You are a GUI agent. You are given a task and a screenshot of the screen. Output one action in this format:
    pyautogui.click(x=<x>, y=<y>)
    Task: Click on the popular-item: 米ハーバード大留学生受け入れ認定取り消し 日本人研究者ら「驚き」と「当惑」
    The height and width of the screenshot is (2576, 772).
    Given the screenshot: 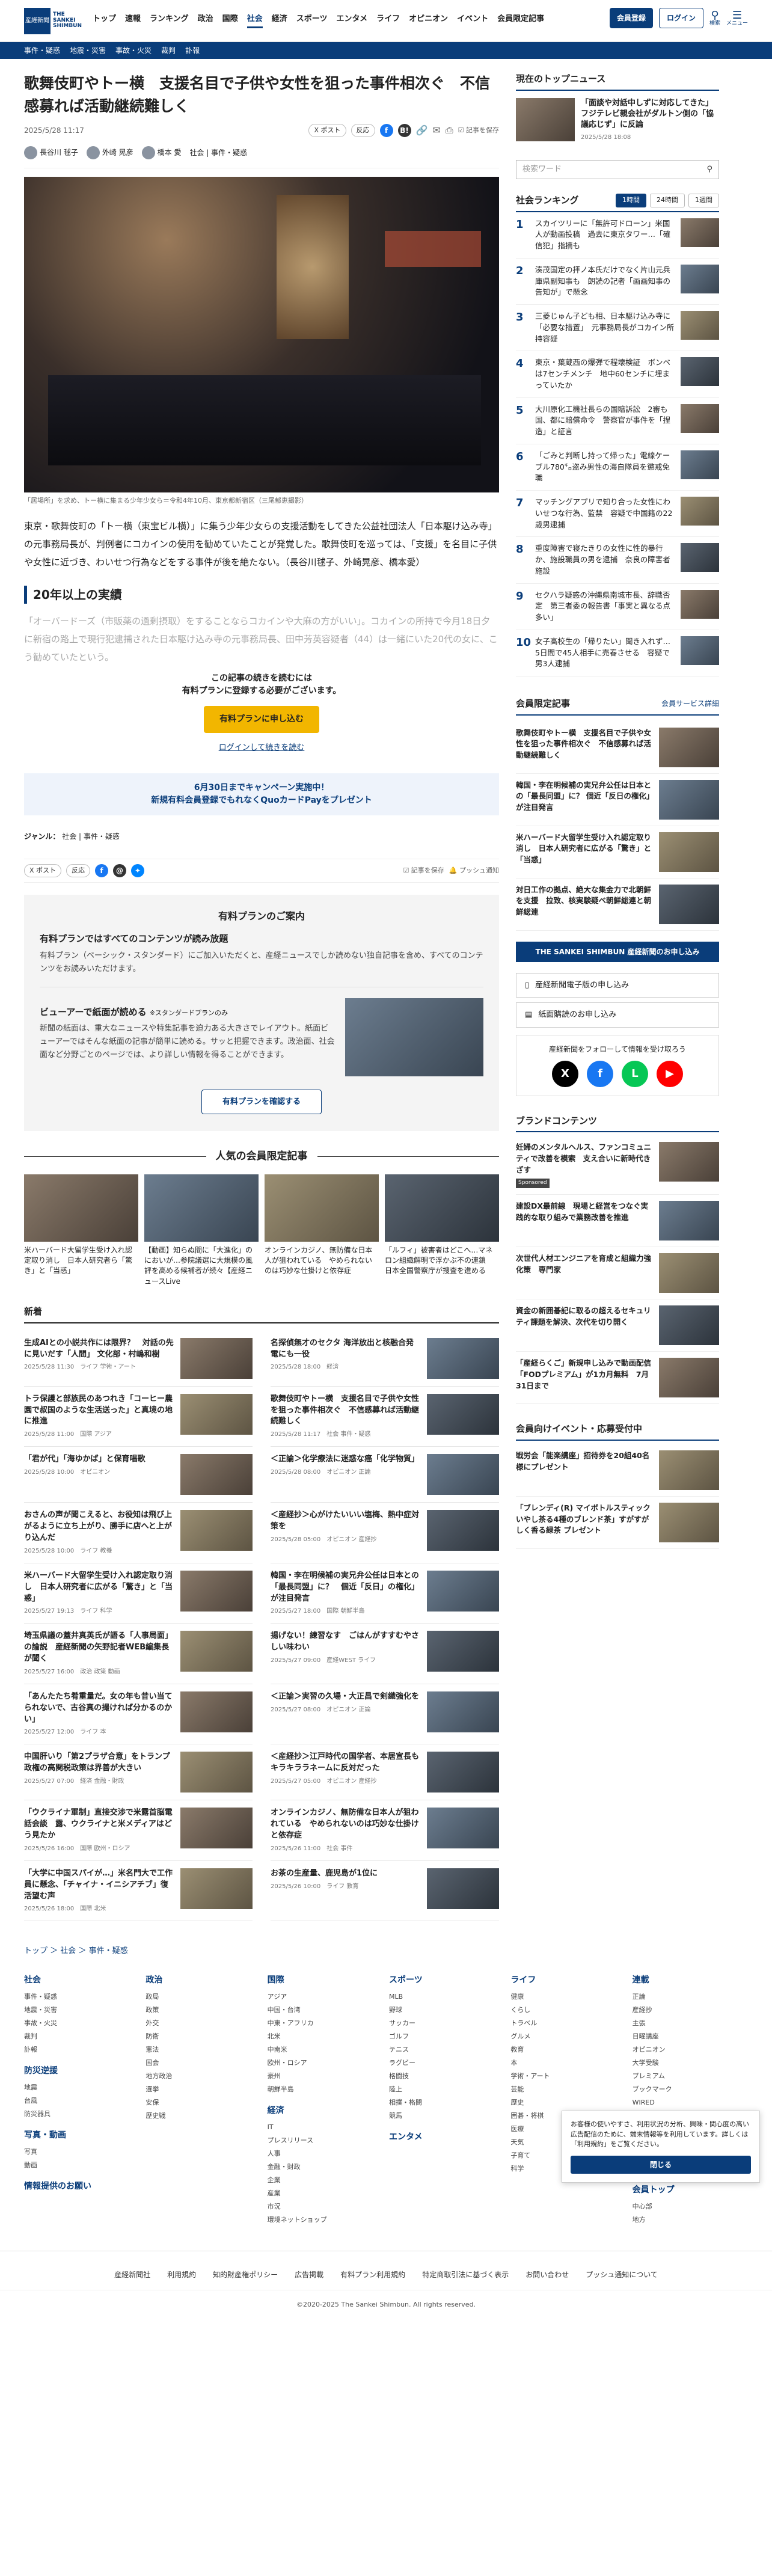 What is the action you would take?
    pyautogui.click(x=81, y=1230)
    